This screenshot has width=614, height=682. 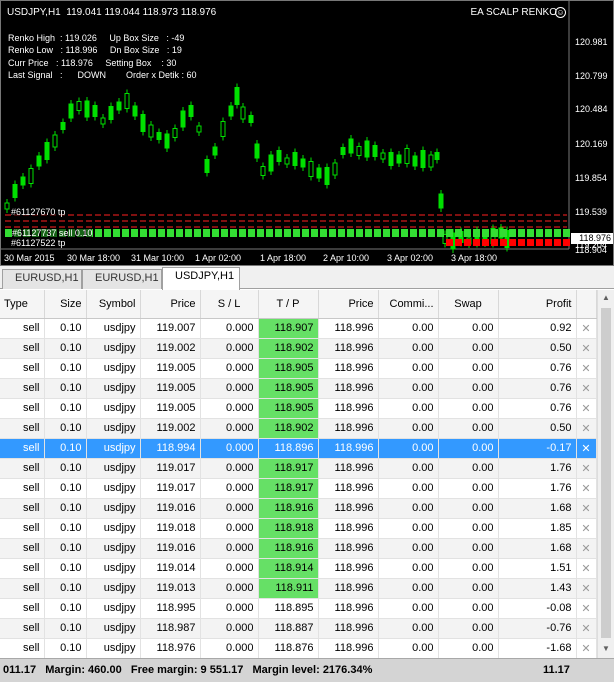 I want to click on col-header-current-price: Price, so click(x=348, y=304).